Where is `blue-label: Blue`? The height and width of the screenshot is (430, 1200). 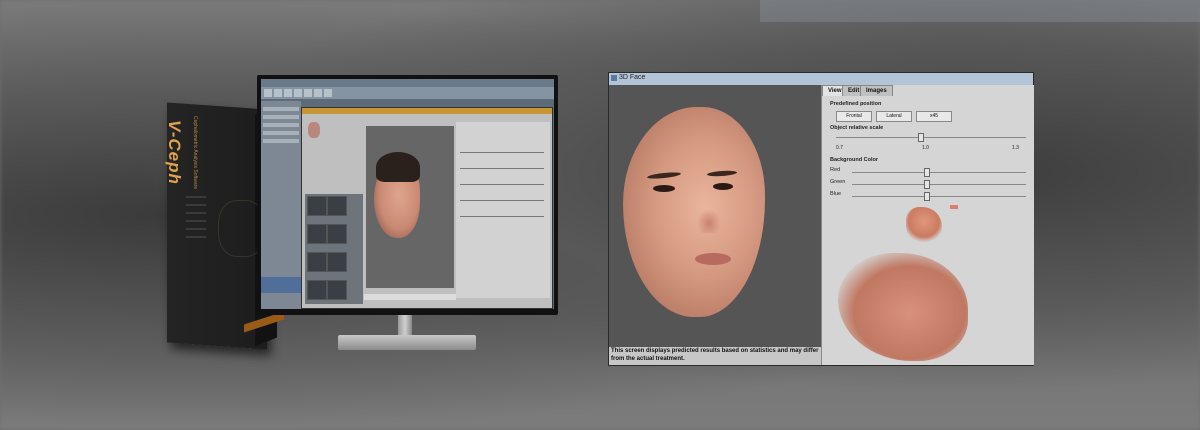
blue-label: Blue is located at coordinates (836, 194).